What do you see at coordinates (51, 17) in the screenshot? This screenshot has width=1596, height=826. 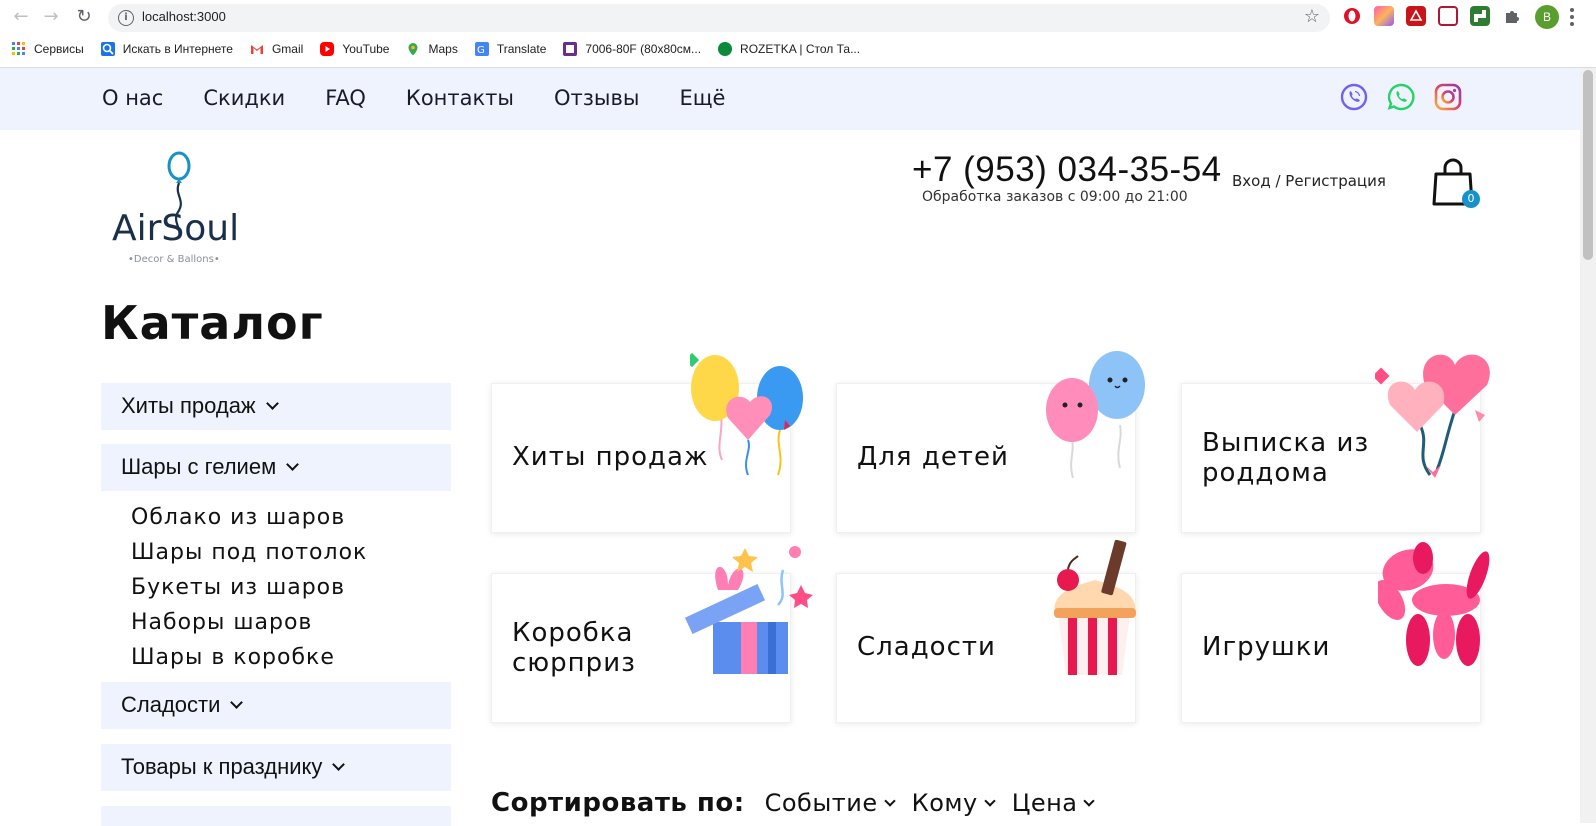 I see `forward-arrow-icon: →` at bounding box center [51, 17].